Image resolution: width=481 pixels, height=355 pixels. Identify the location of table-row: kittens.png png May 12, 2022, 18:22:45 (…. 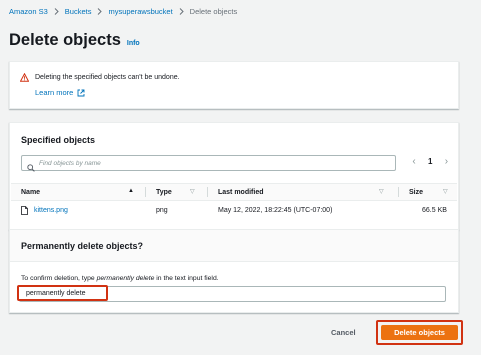
(234, 211).